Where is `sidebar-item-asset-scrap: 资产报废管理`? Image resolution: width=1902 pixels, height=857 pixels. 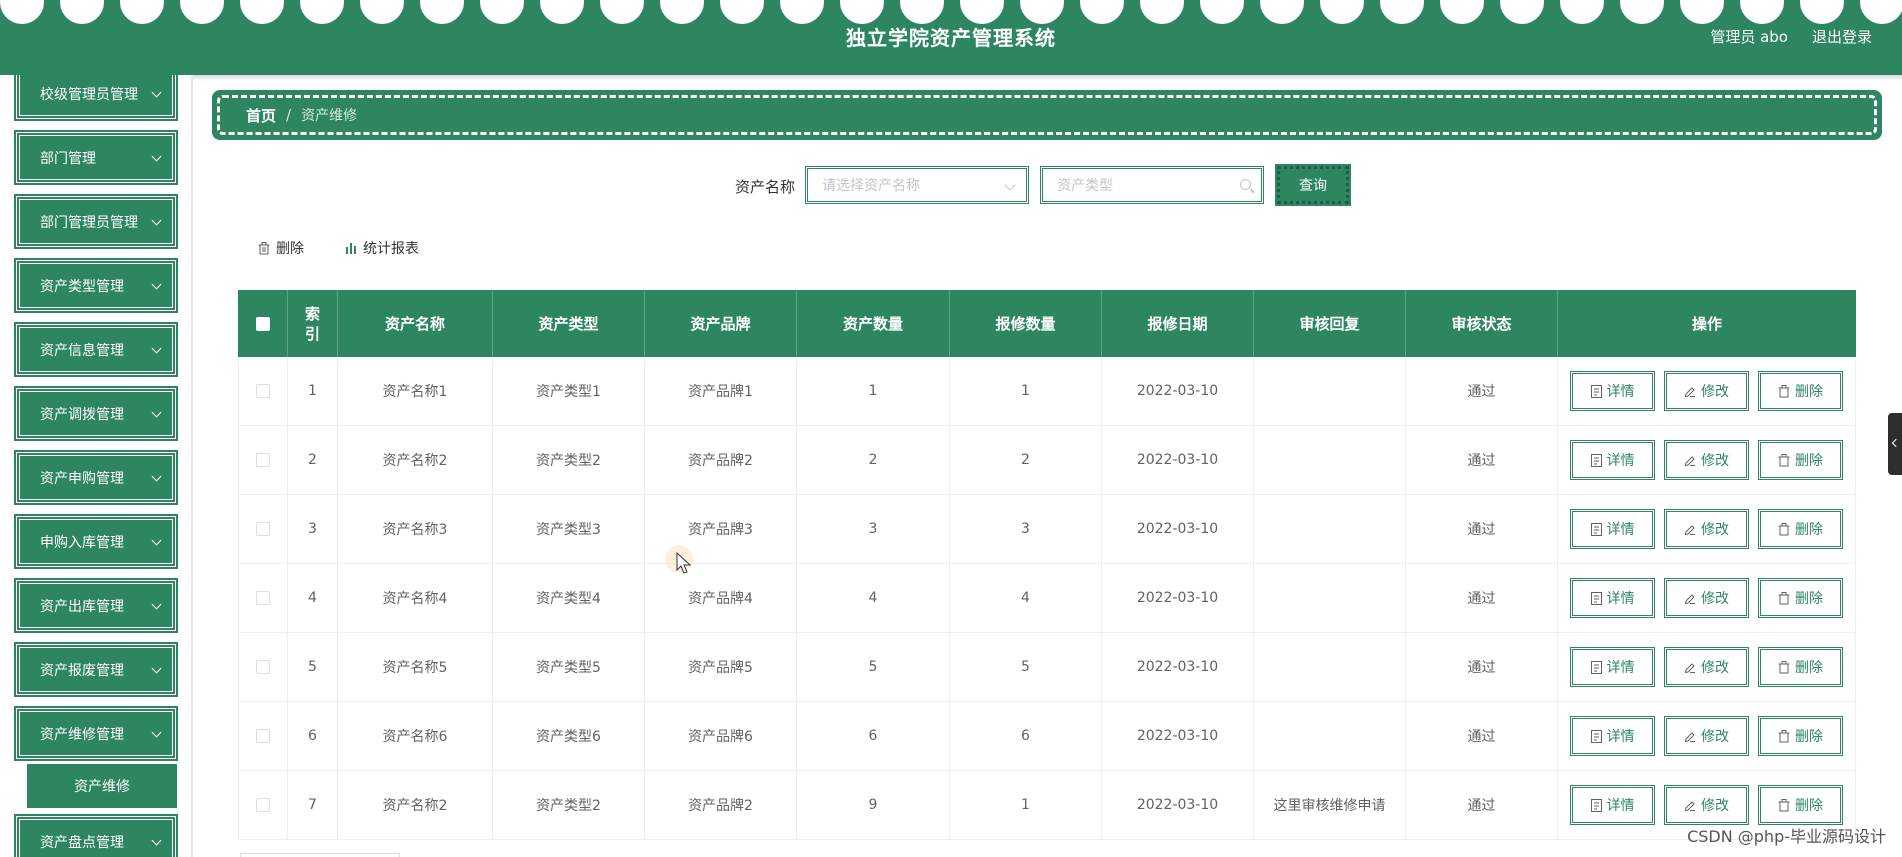
sidebar-item-asset-scrap: 资产报废管理 is located at coordinates (96, 669).